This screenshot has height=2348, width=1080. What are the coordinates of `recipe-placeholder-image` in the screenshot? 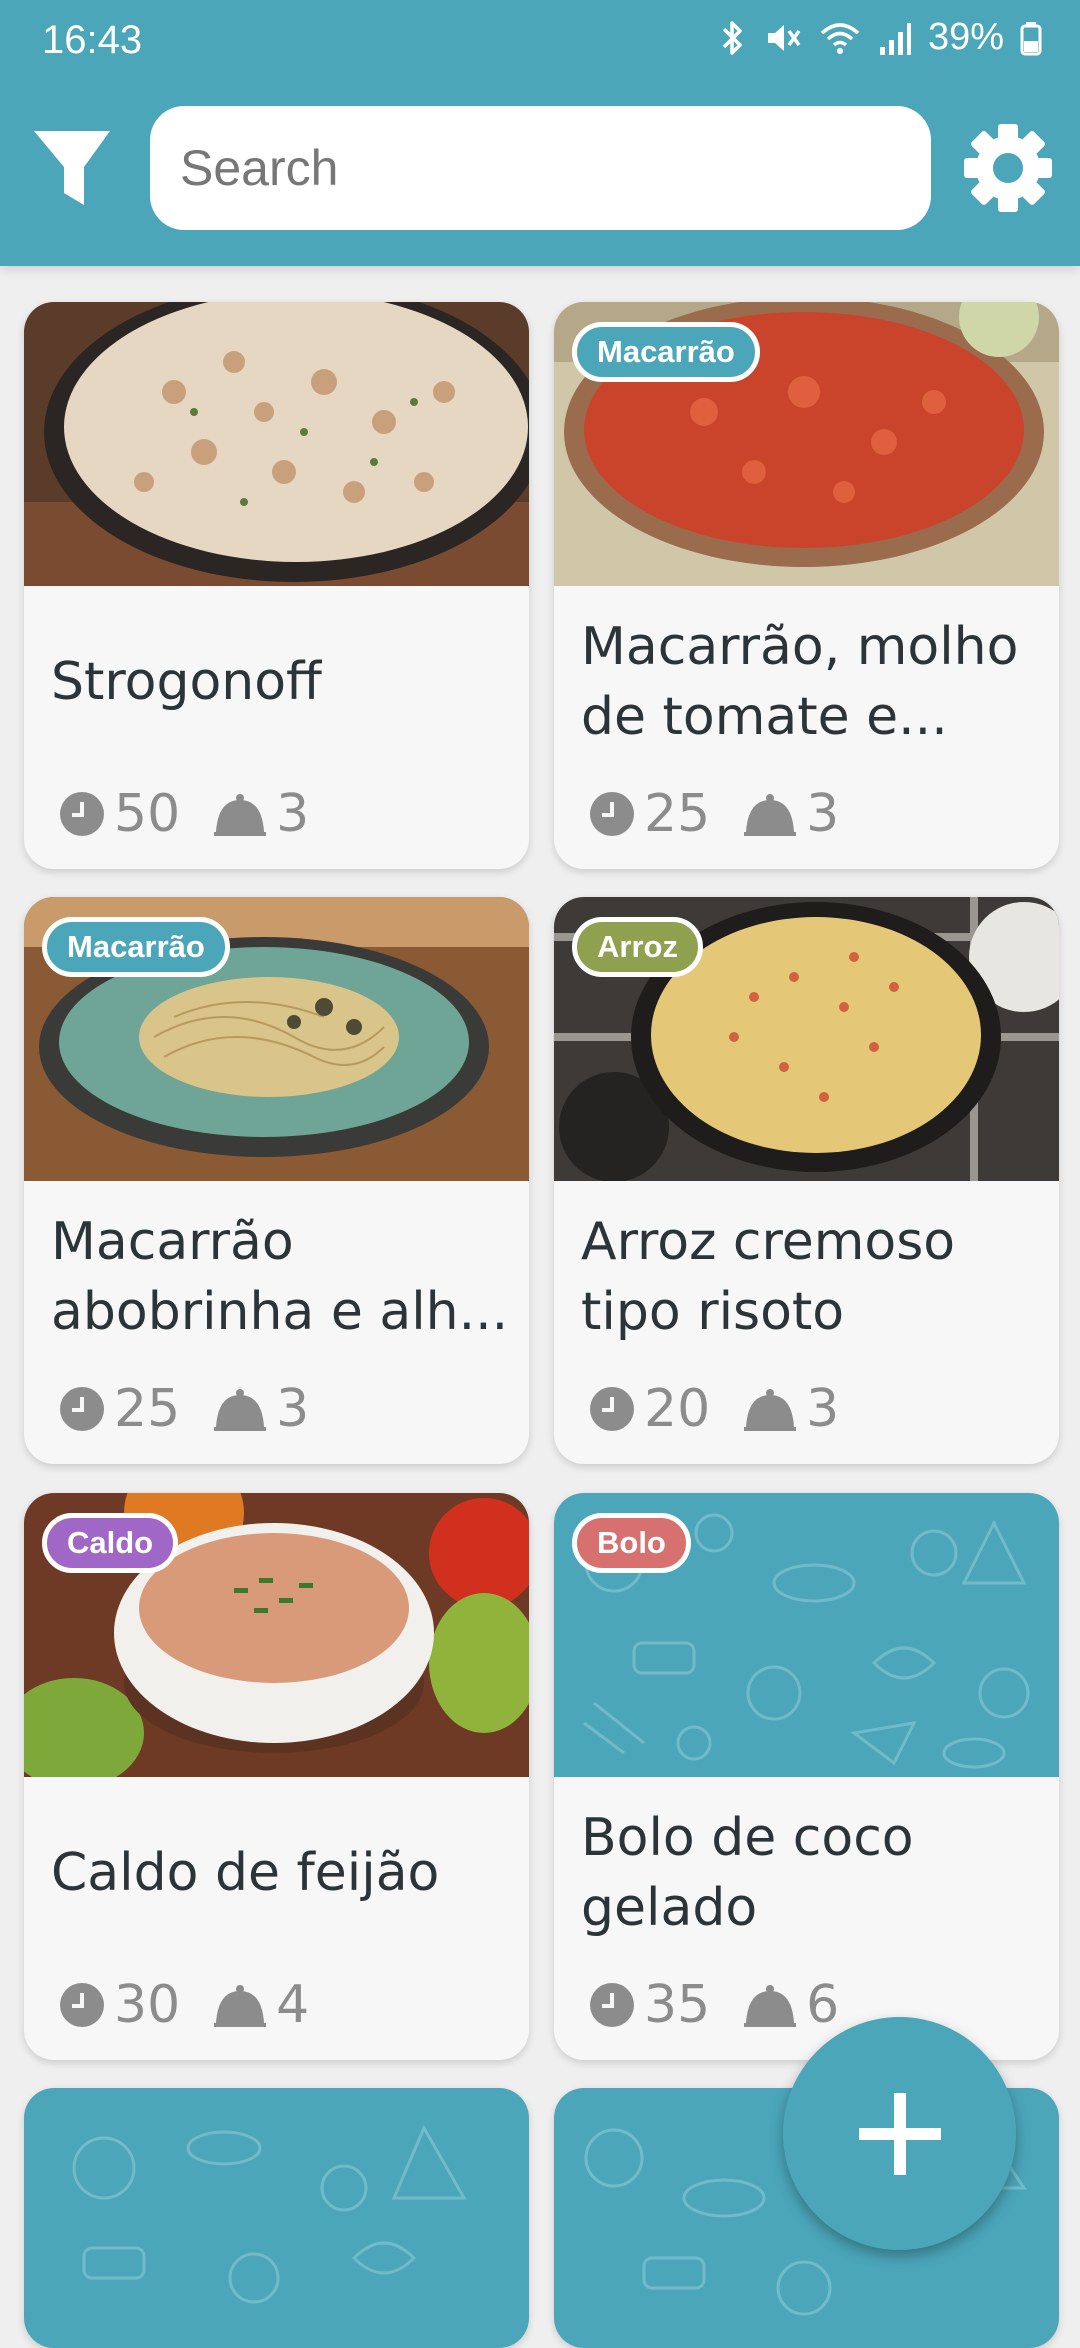 It's located at (276, 2218).